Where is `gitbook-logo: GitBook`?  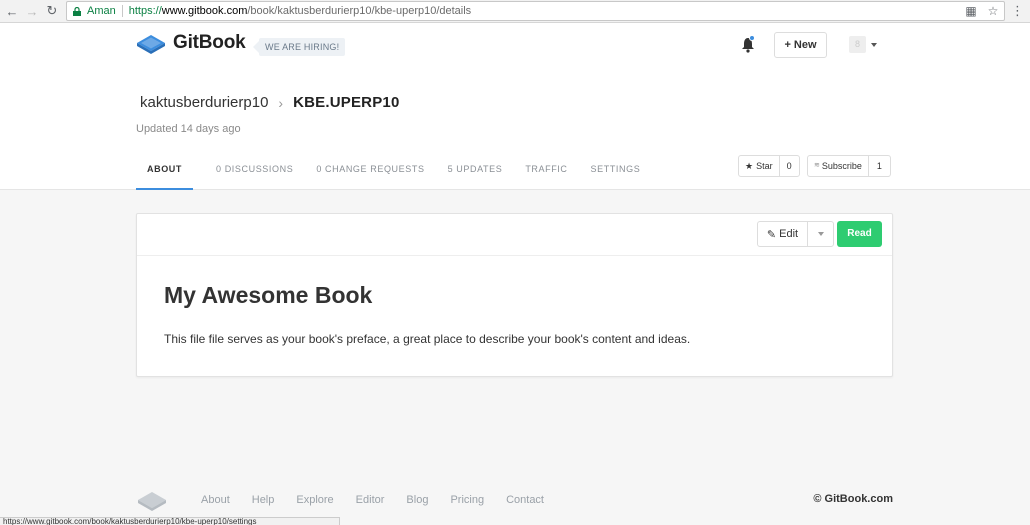 gitbook-logo: GitBook is located at coordinates (190, 43).